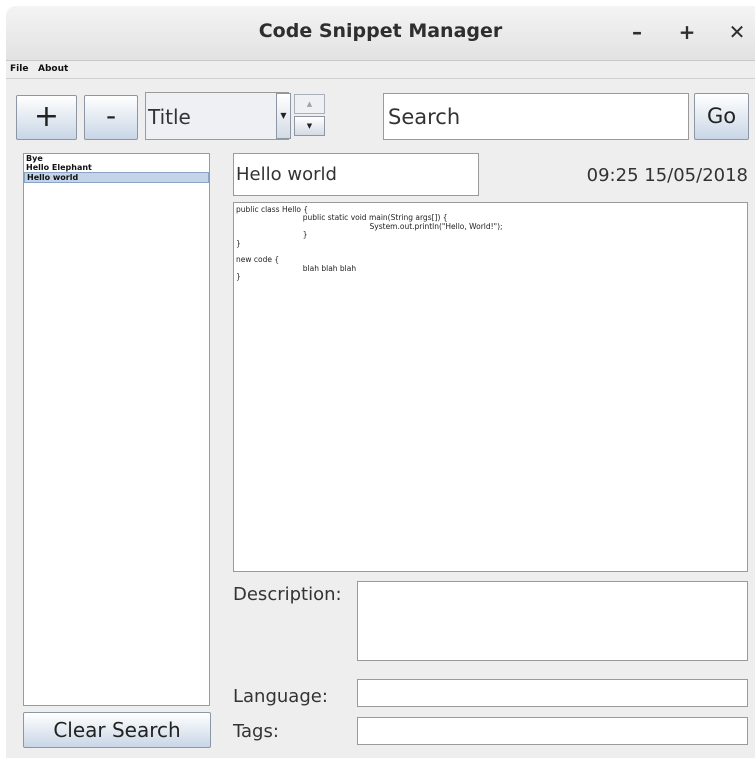 The image size is (755, 758). Describe the element at coordinates (536, 116) in the screenshot. I see `search-input: Search` at that location.